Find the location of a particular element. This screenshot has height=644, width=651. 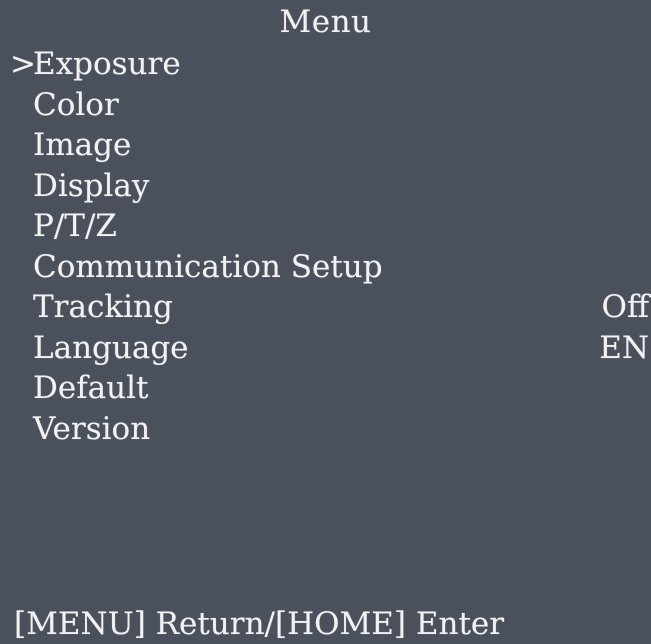

menu-item-label: Tracking is located at coordinates (103, 307).